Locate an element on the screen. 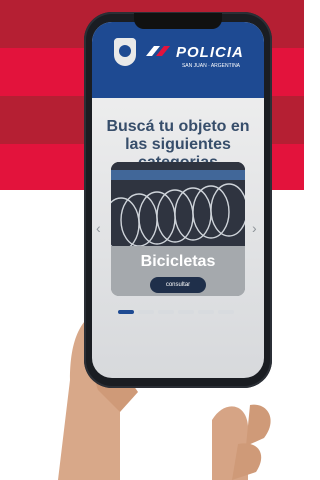 The width and height of the screenshot is (320, 480). category-title: Bicicletas is located at coordinates (178, 261).